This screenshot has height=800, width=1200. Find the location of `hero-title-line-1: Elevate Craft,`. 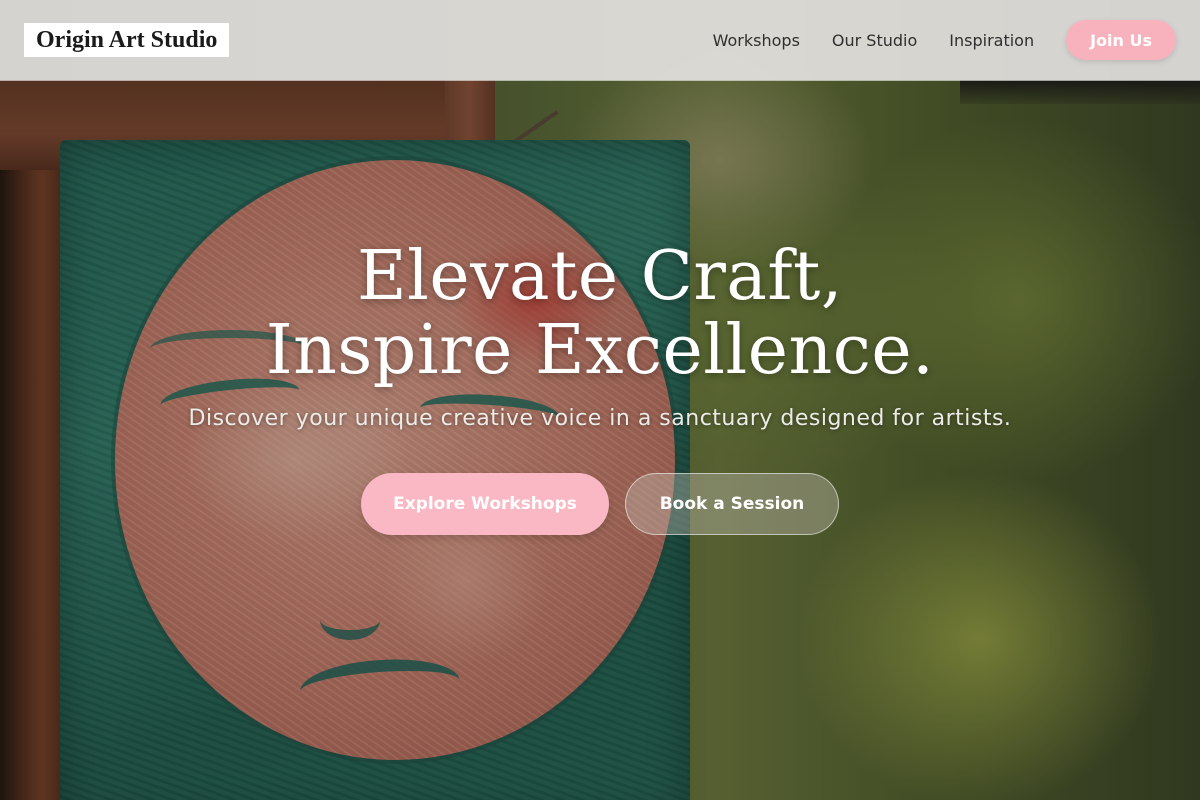

hero-title-line-1: Elevate Craft, is located at coordinates (600, 276).